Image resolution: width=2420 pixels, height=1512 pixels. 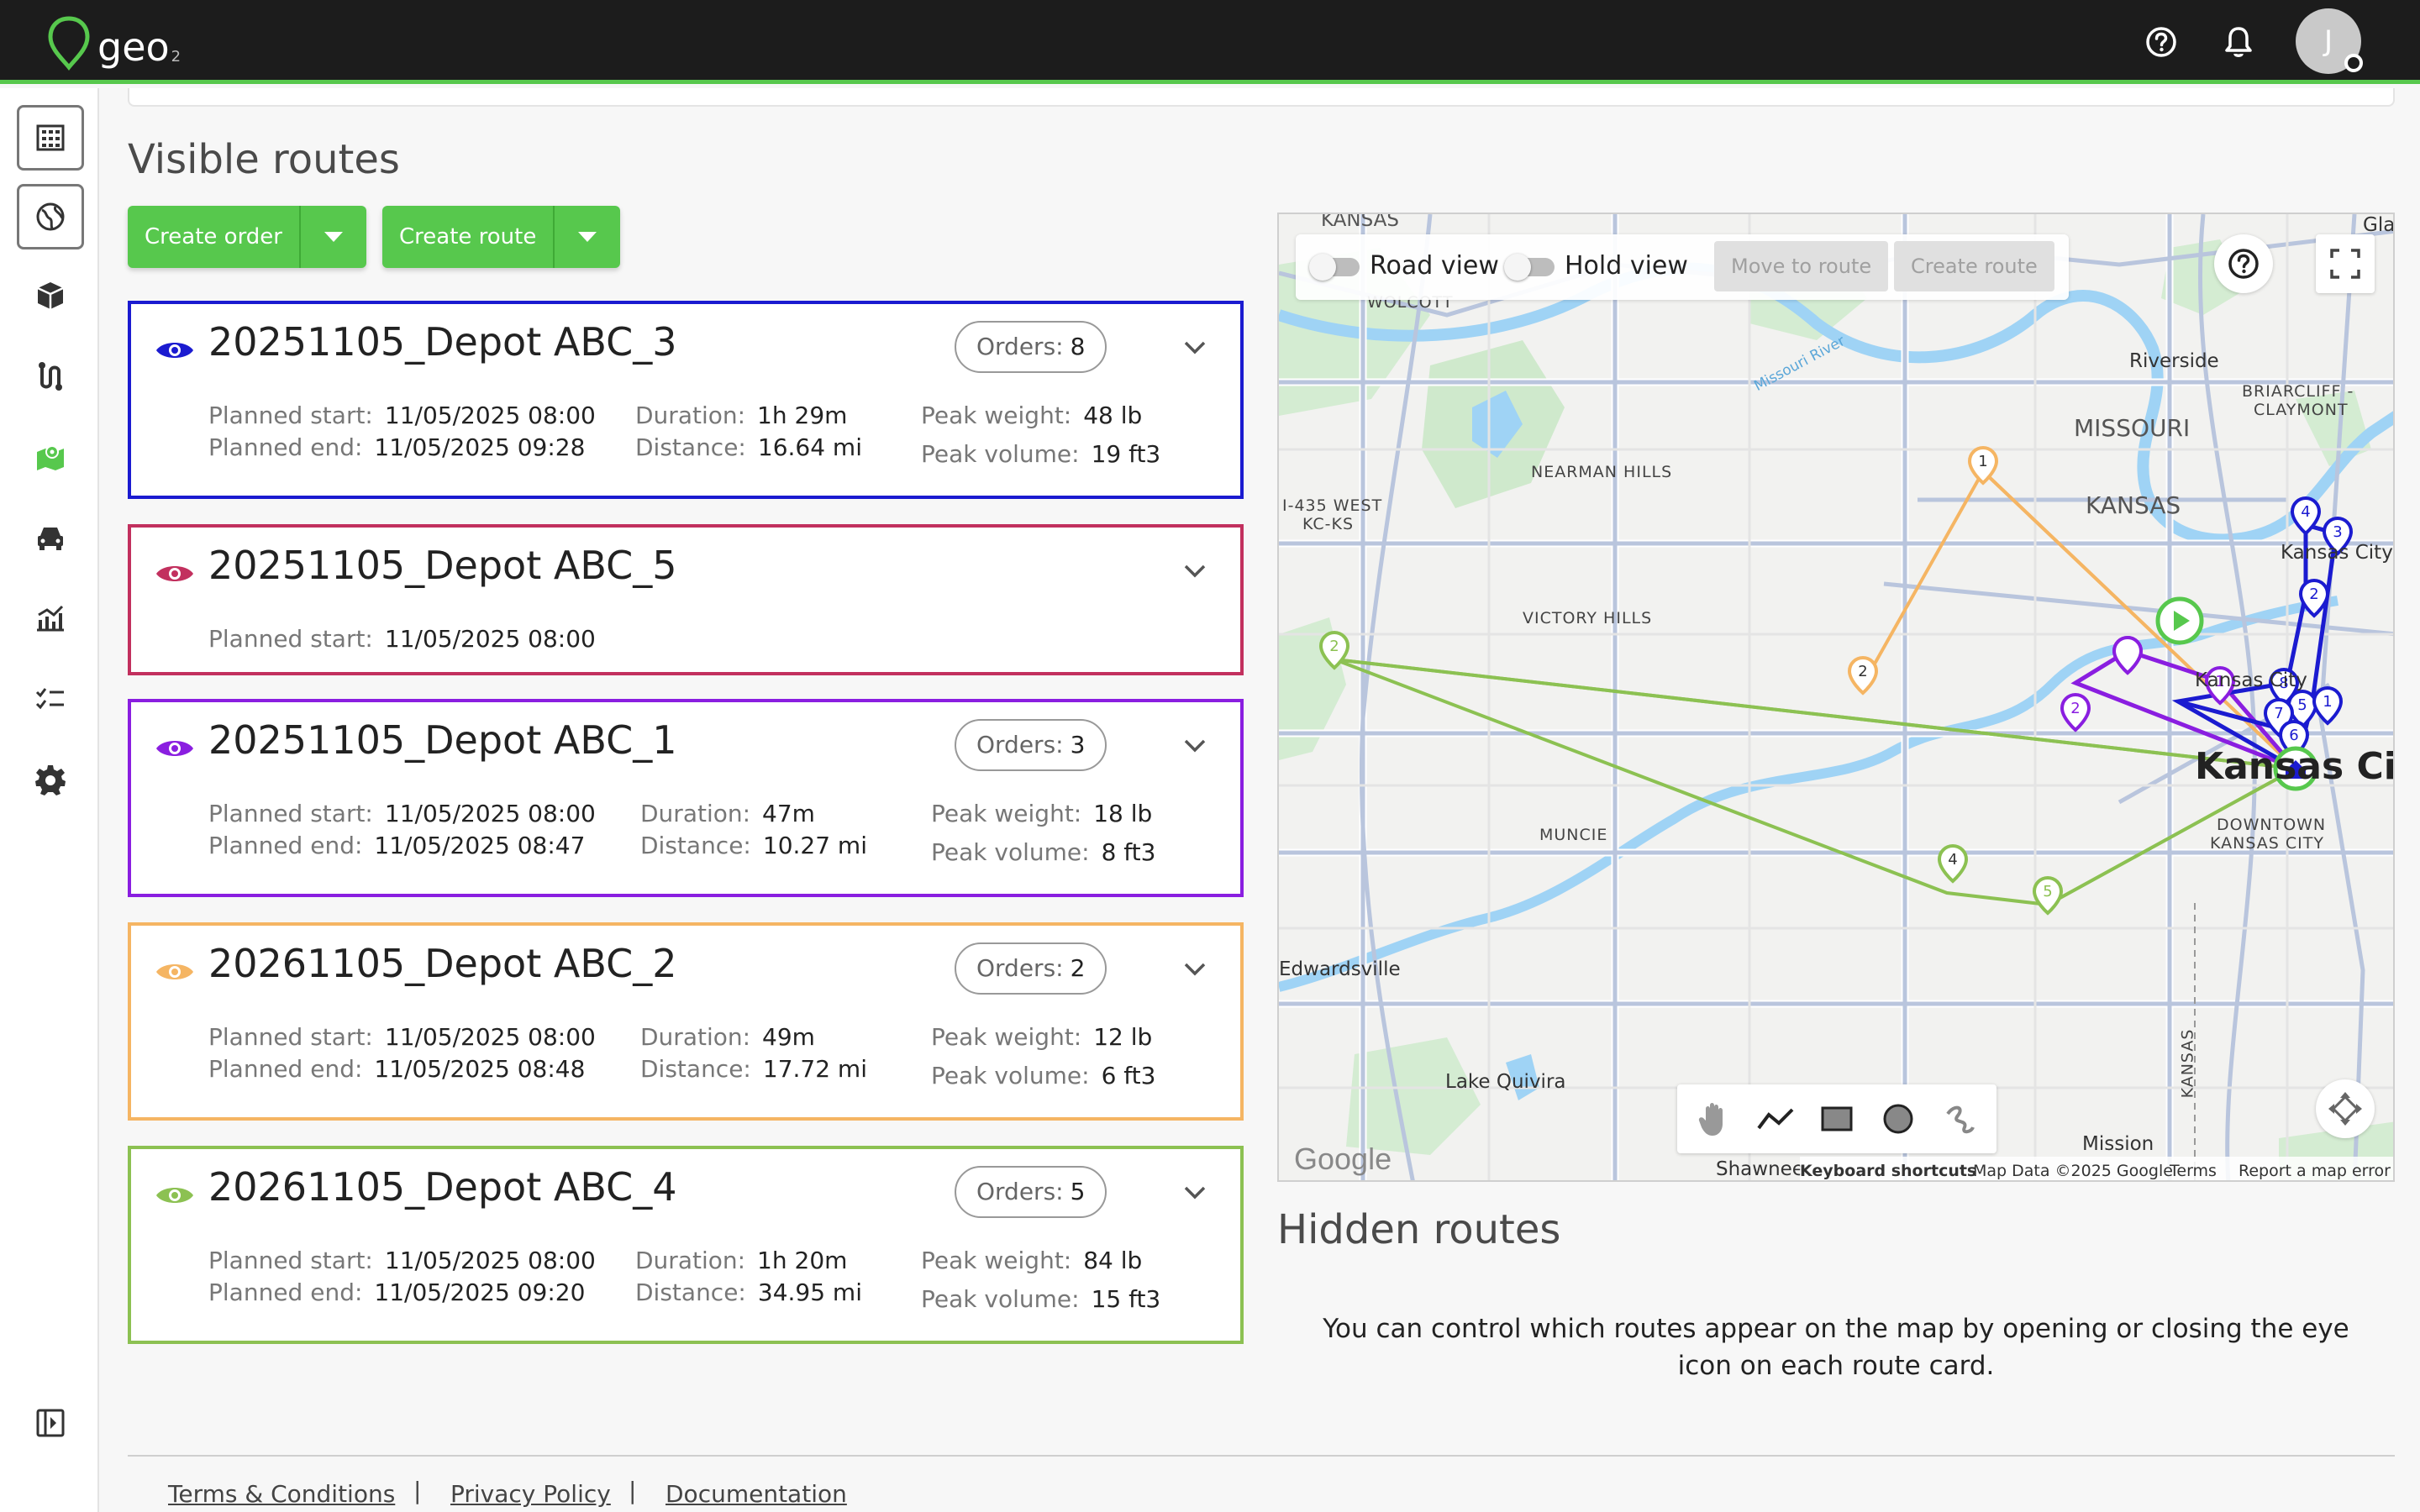 What do you see at coordinates (281, 1494) in the screenshot?
I see `terms-link: Terms & Conditions` at bounding box center [281, 1494].